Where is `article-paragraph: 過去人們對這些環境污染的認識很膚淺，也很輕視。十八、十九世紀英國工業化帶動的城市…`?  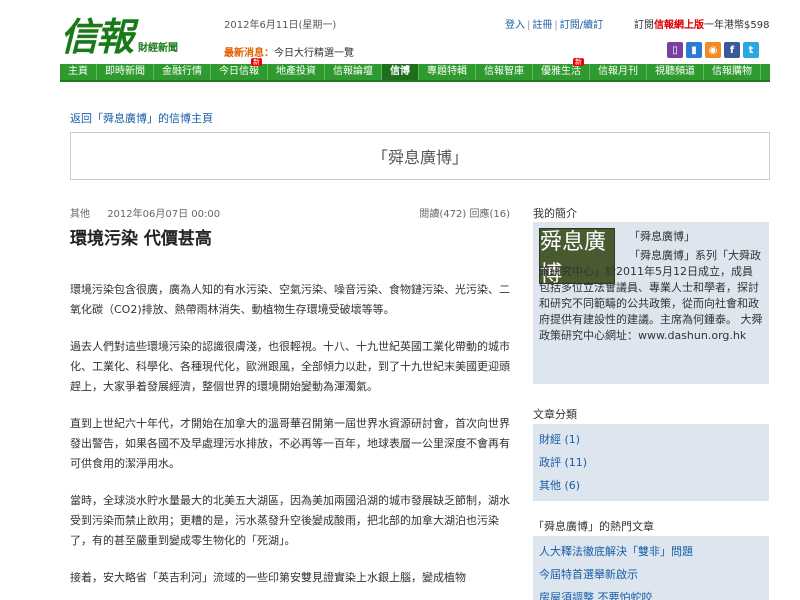 article-paragraph: 過去人們對這些環境污染的認識很膚淺，也很輕視。十八、十九世紀英國工業化帶動的城市… is located at coordinates (290, 366).